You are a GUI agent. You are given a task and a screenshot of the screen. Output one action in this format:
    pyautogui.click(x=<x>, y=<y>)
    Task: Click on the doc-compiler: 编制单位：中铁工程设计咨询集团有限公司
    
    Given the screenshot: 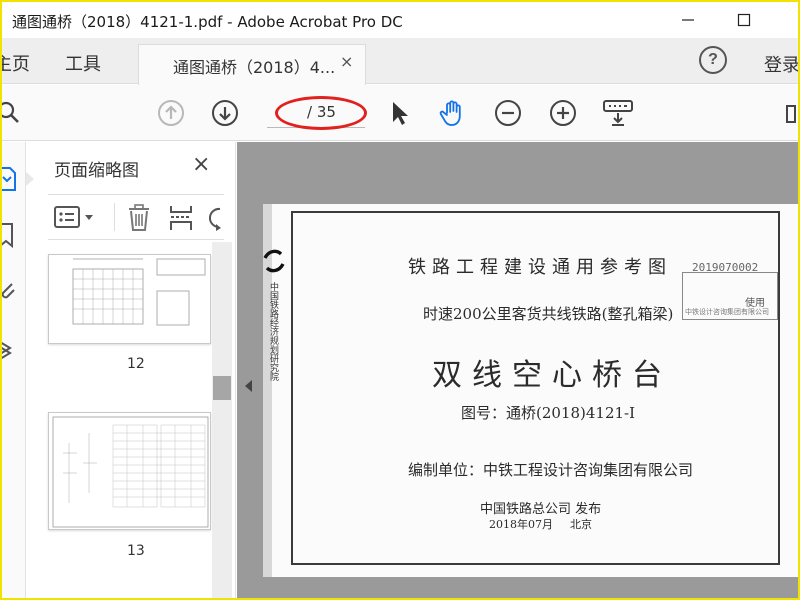 What is the action you would take?
    pyautogui.click(x=551, y=470)
    